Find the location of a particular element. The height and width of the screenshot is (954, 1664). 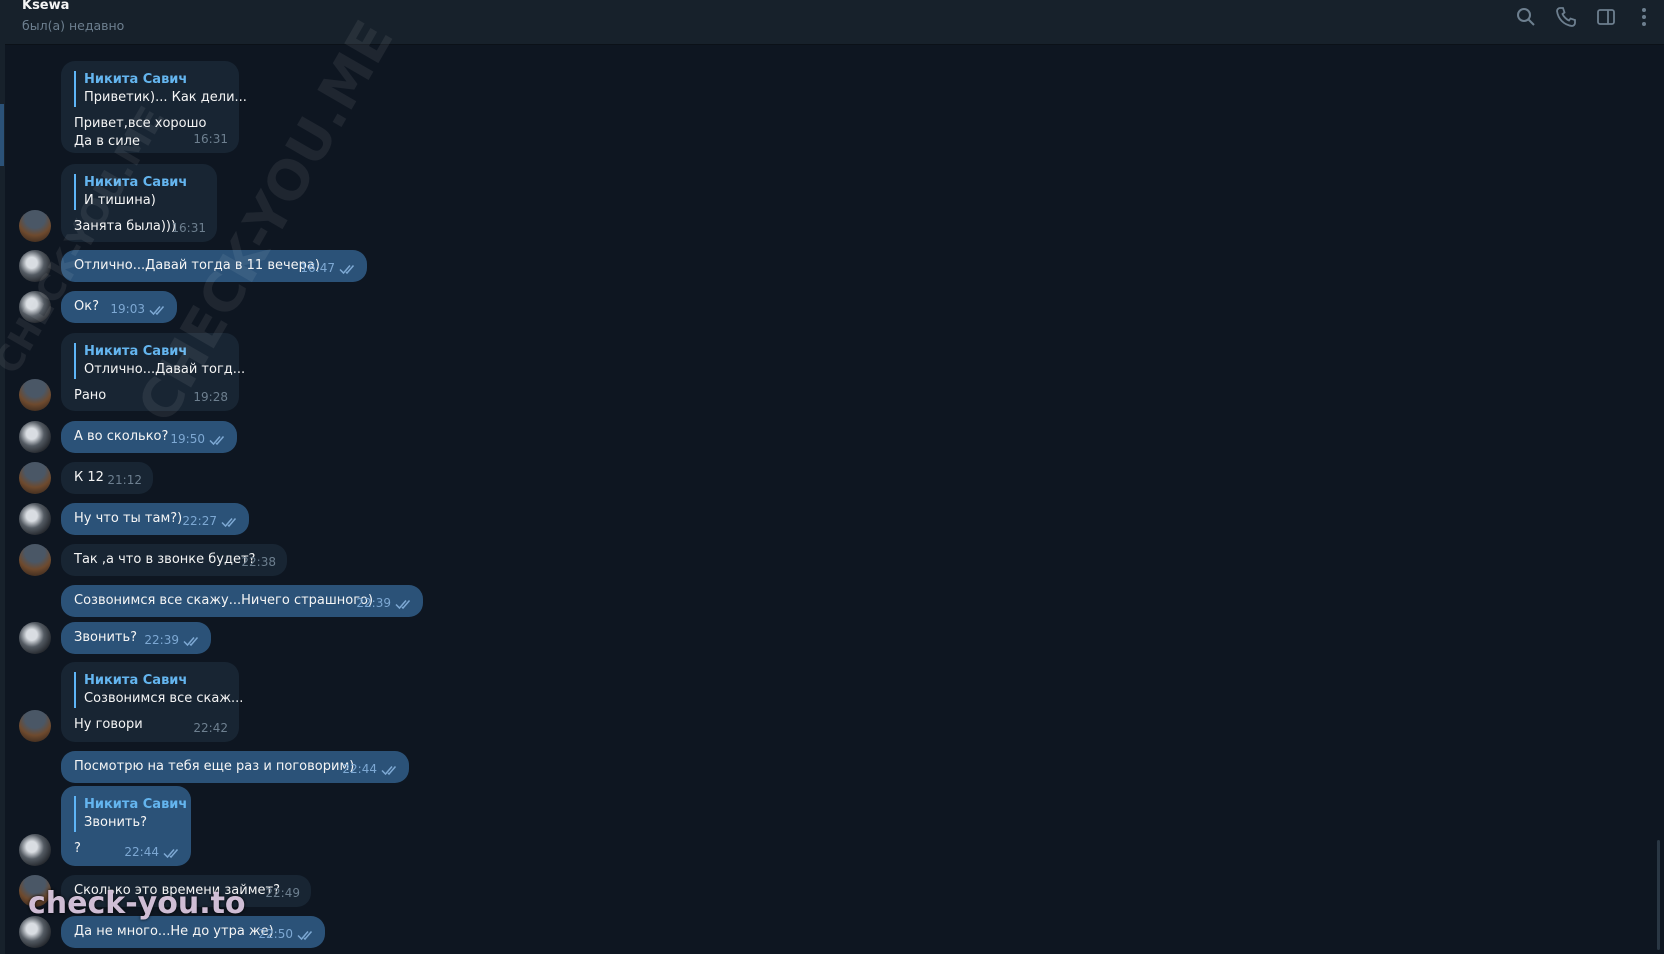

active-chat-indicator is located at coordinates (2, 135).